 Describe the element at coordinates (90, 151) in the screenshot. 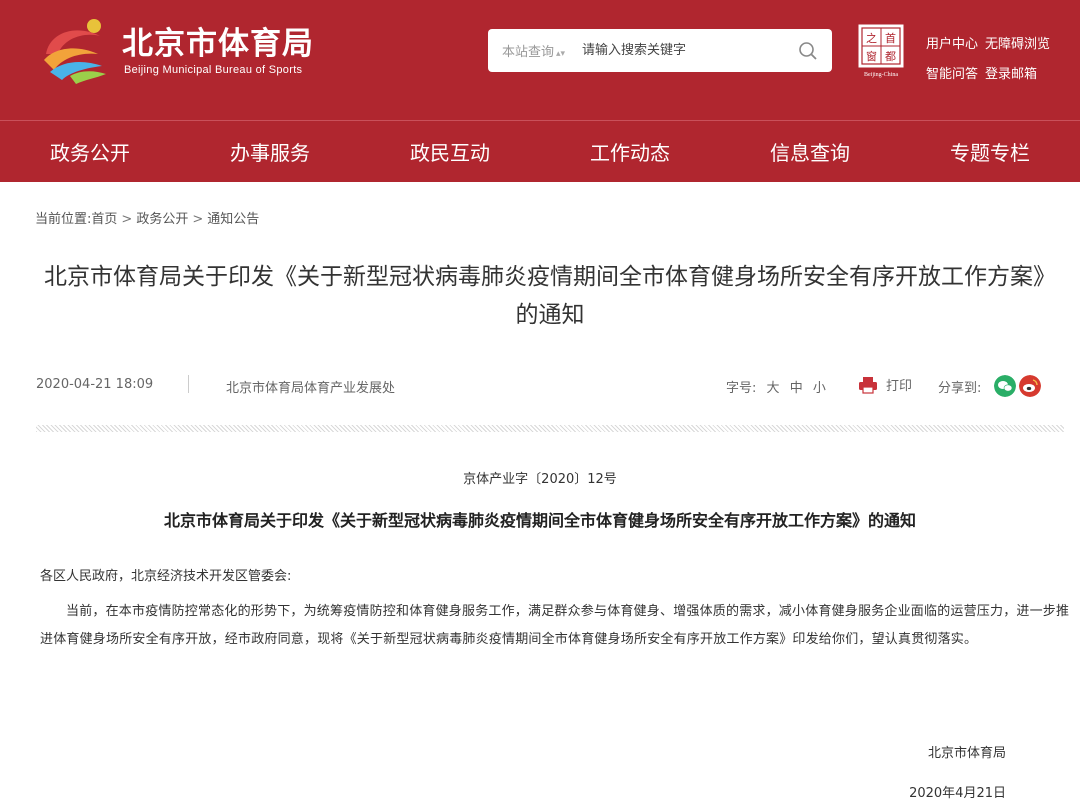

I see `nav-item-government-affairs: 政务公开` at that location.